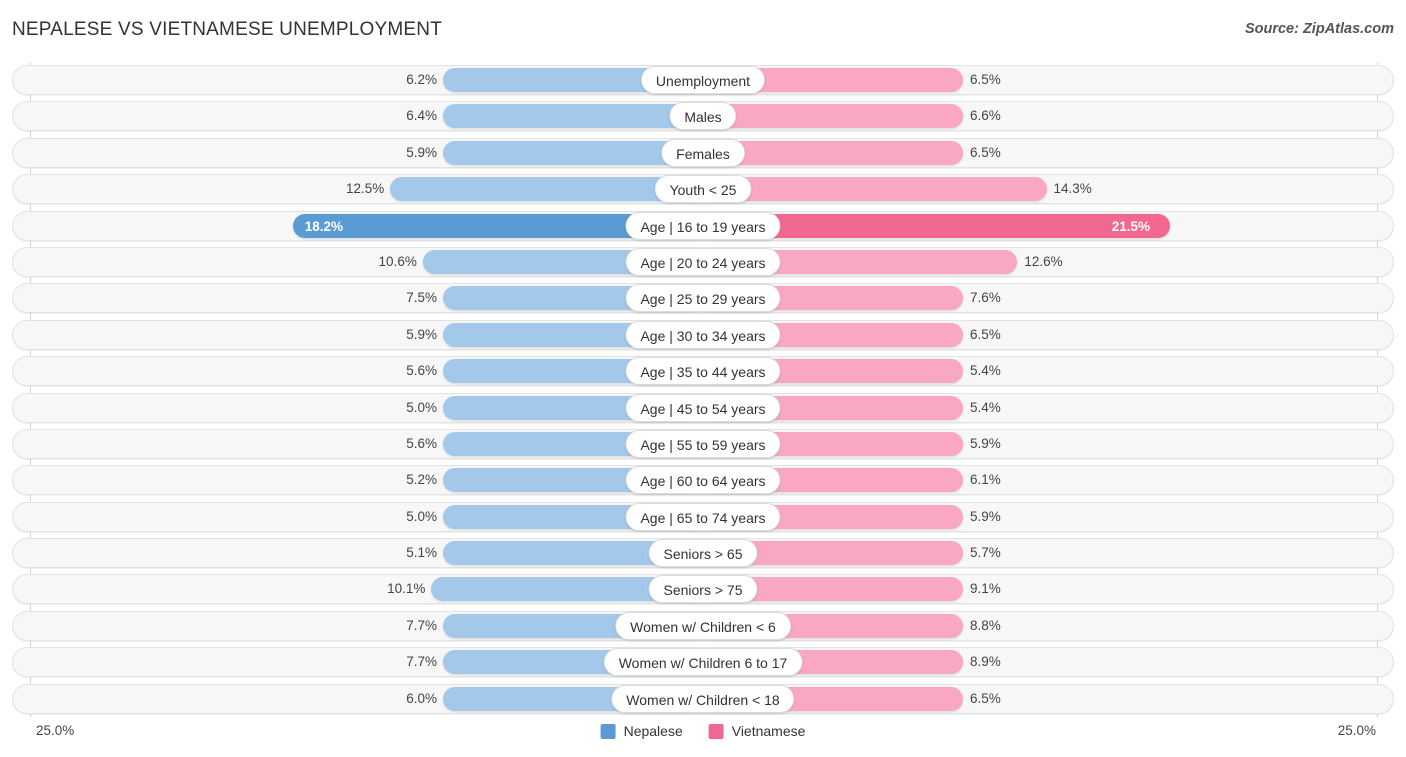 This screenshot has width=1406, height=757. Describe the element at coordinates (421, 553) in the screenshot. I see `value-label-nepalese: 5.1%` at that location.